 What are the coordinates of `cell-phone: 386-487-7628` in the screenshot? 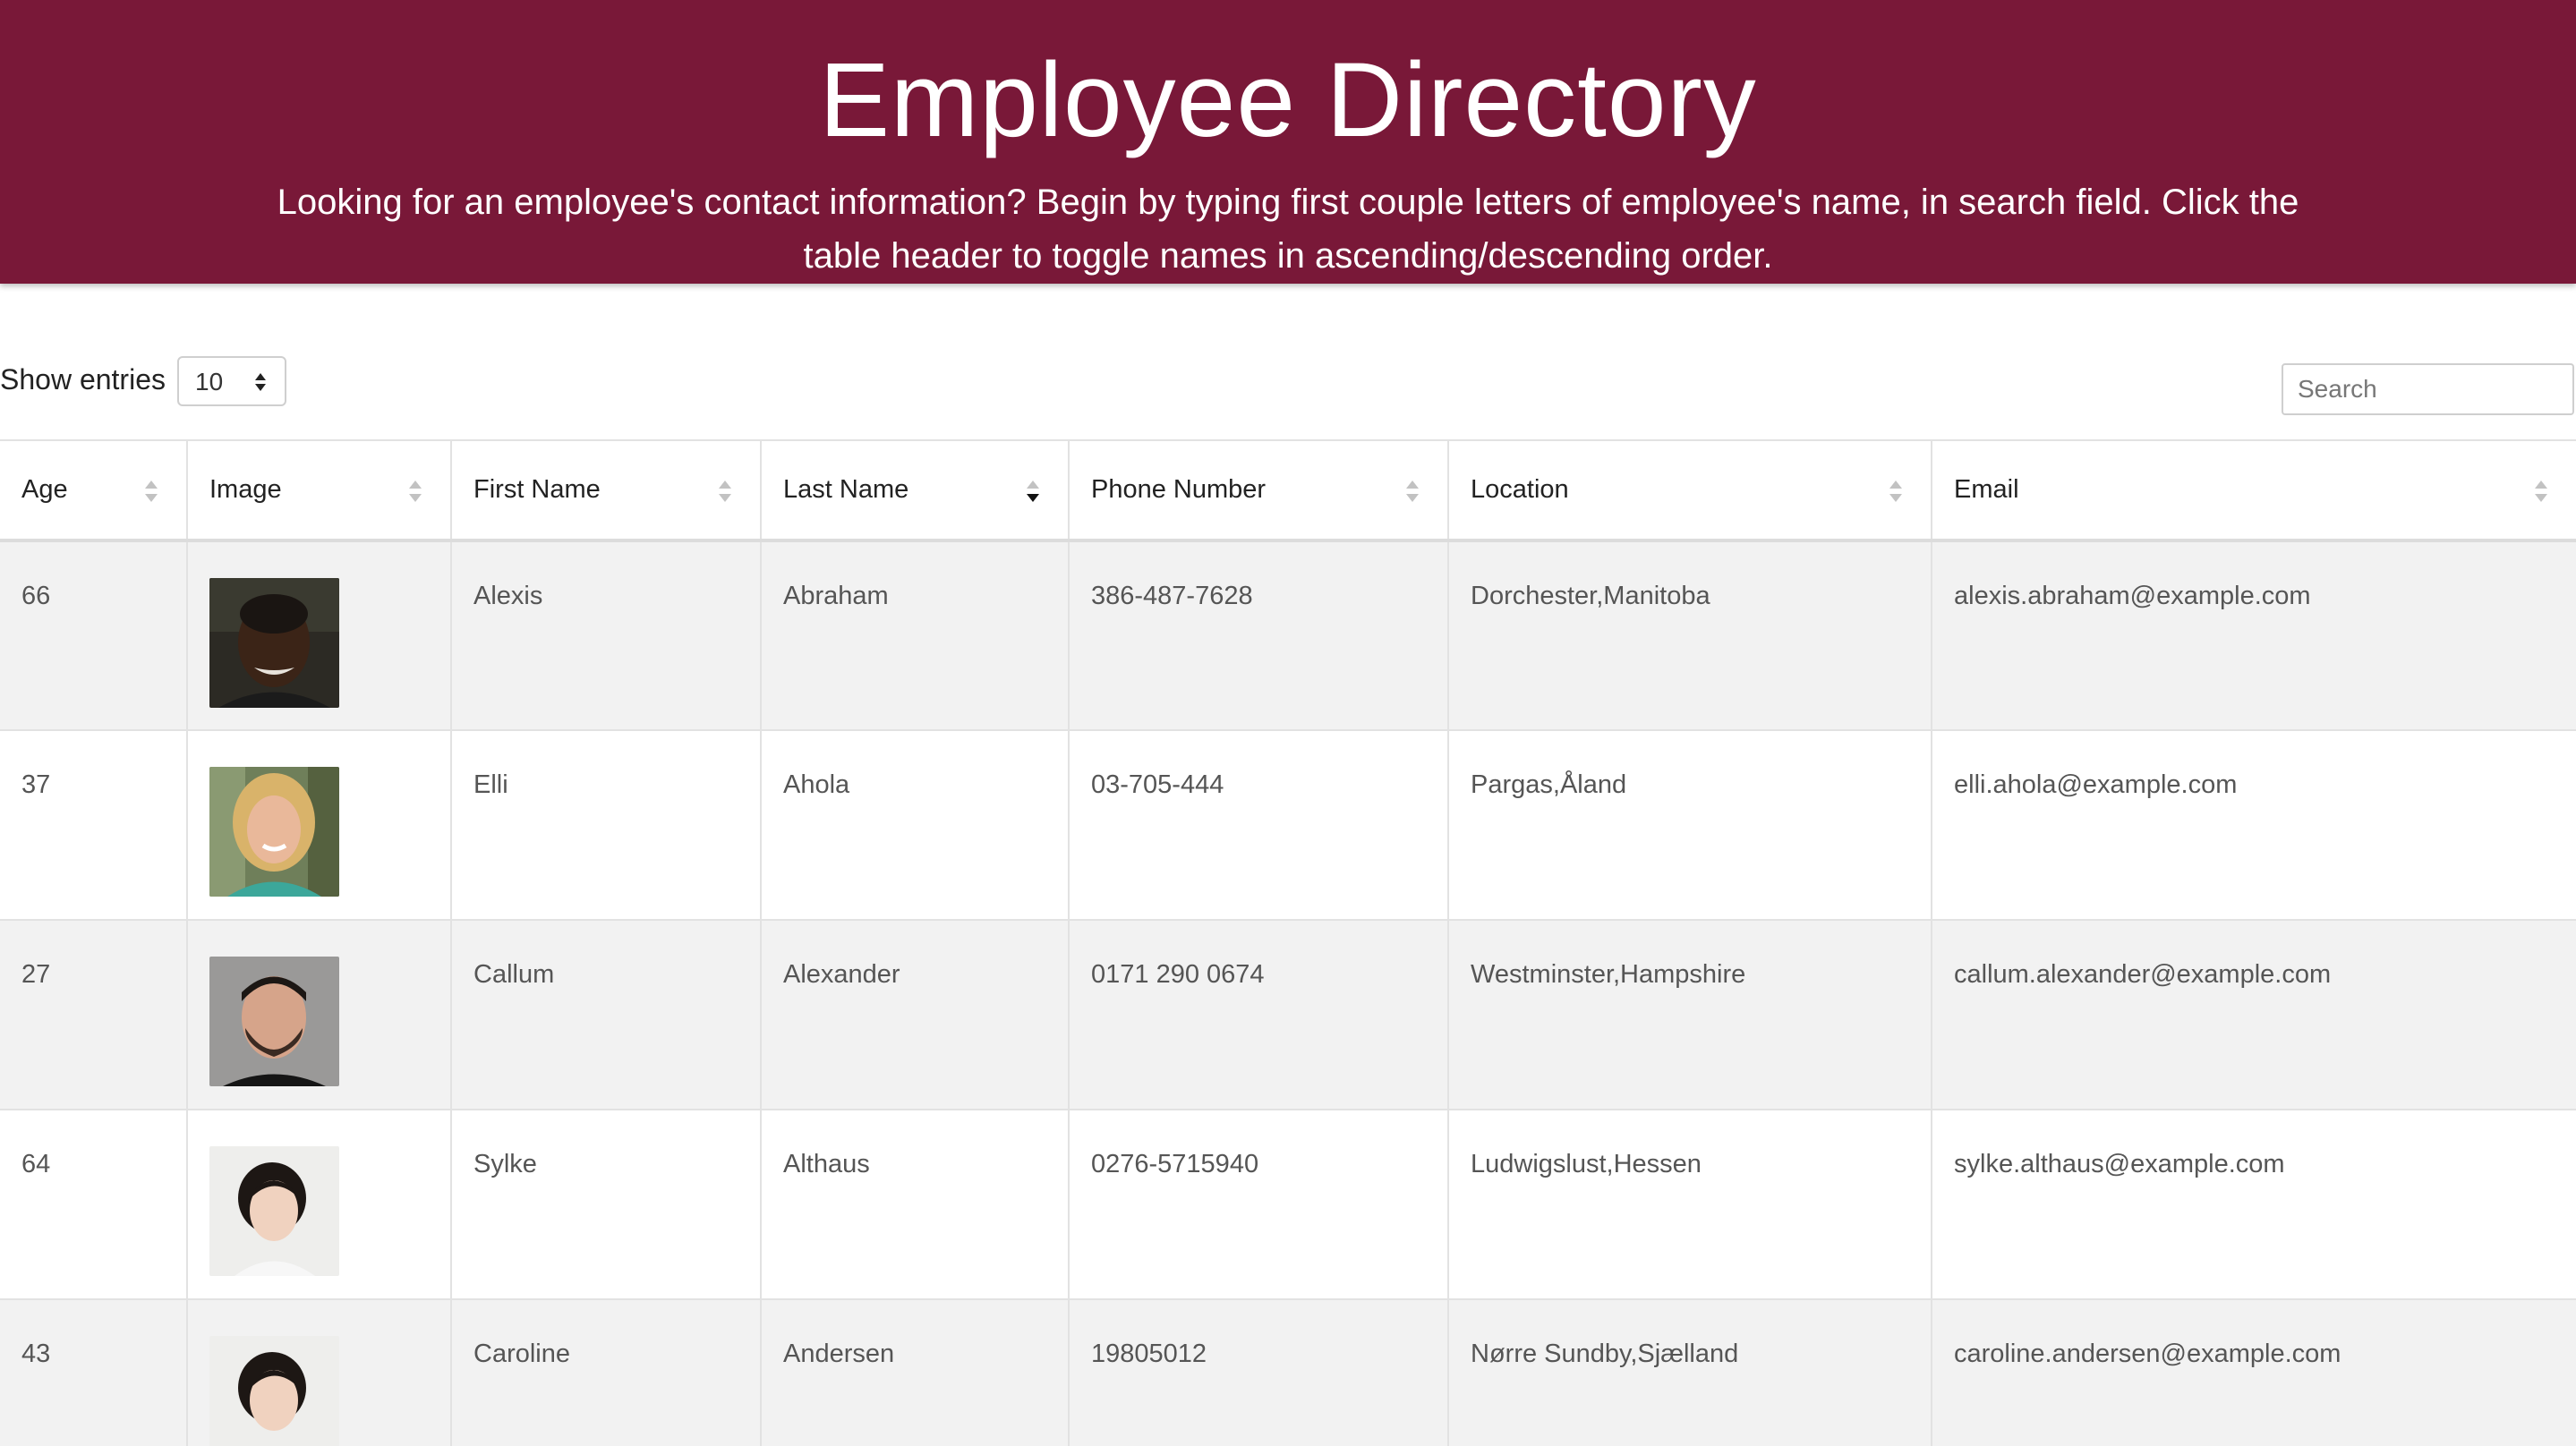 It's located at (1258, 635).